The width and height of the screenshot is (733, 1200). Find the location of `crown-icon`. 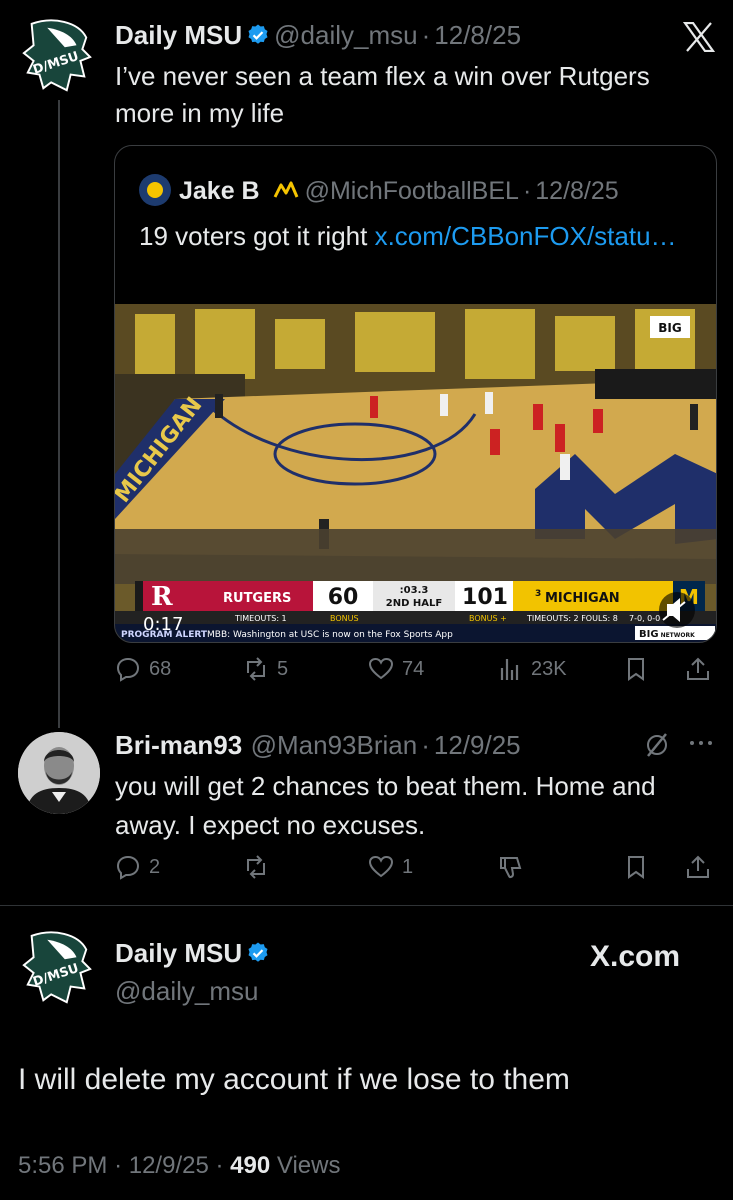

crown-icon is located at coordinates (285, 189).